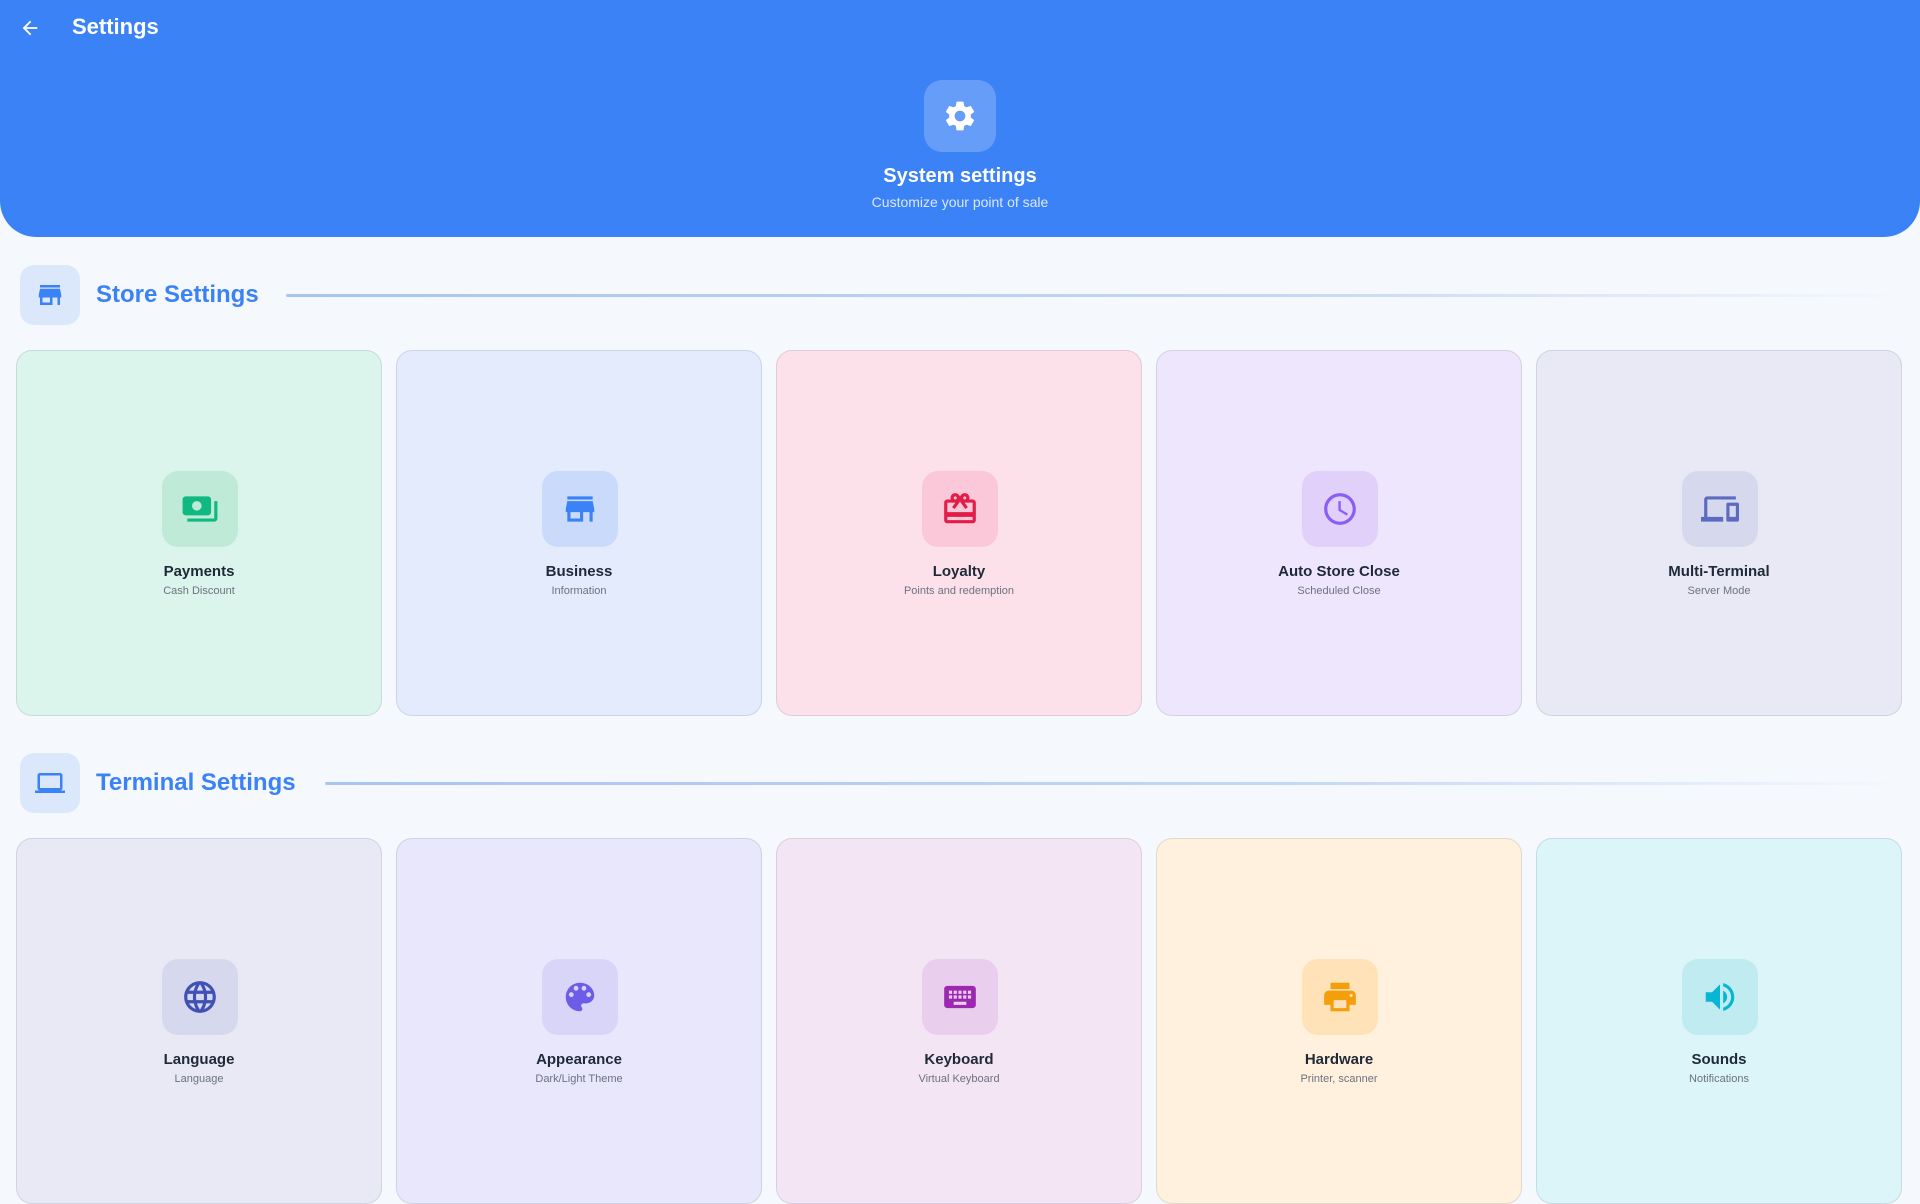  Describe the element at coordinates (579, 1079) in the screenshot. I see `card-subtitle: Dark/Light Theme` at that location.